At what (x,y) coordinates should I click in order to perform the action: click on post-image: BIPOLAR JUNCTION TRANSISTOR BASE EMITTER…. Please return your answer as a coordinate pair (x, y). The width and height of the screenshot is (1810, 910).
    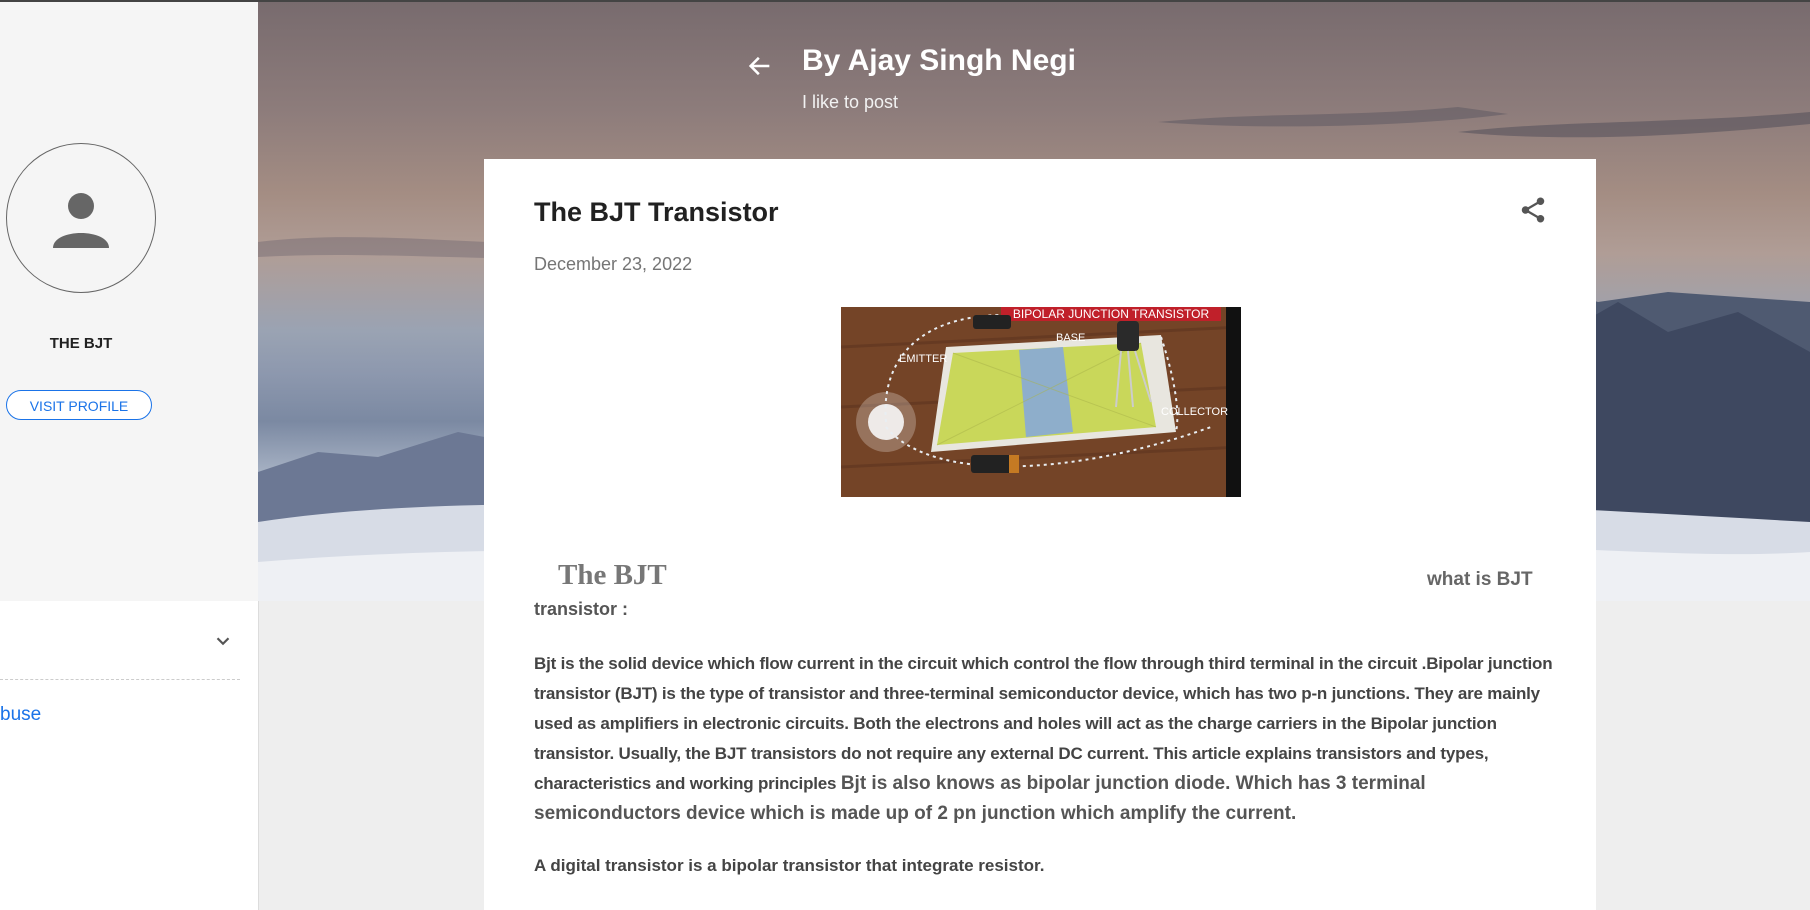
    Looking at the image, I should click on (1041, 402).